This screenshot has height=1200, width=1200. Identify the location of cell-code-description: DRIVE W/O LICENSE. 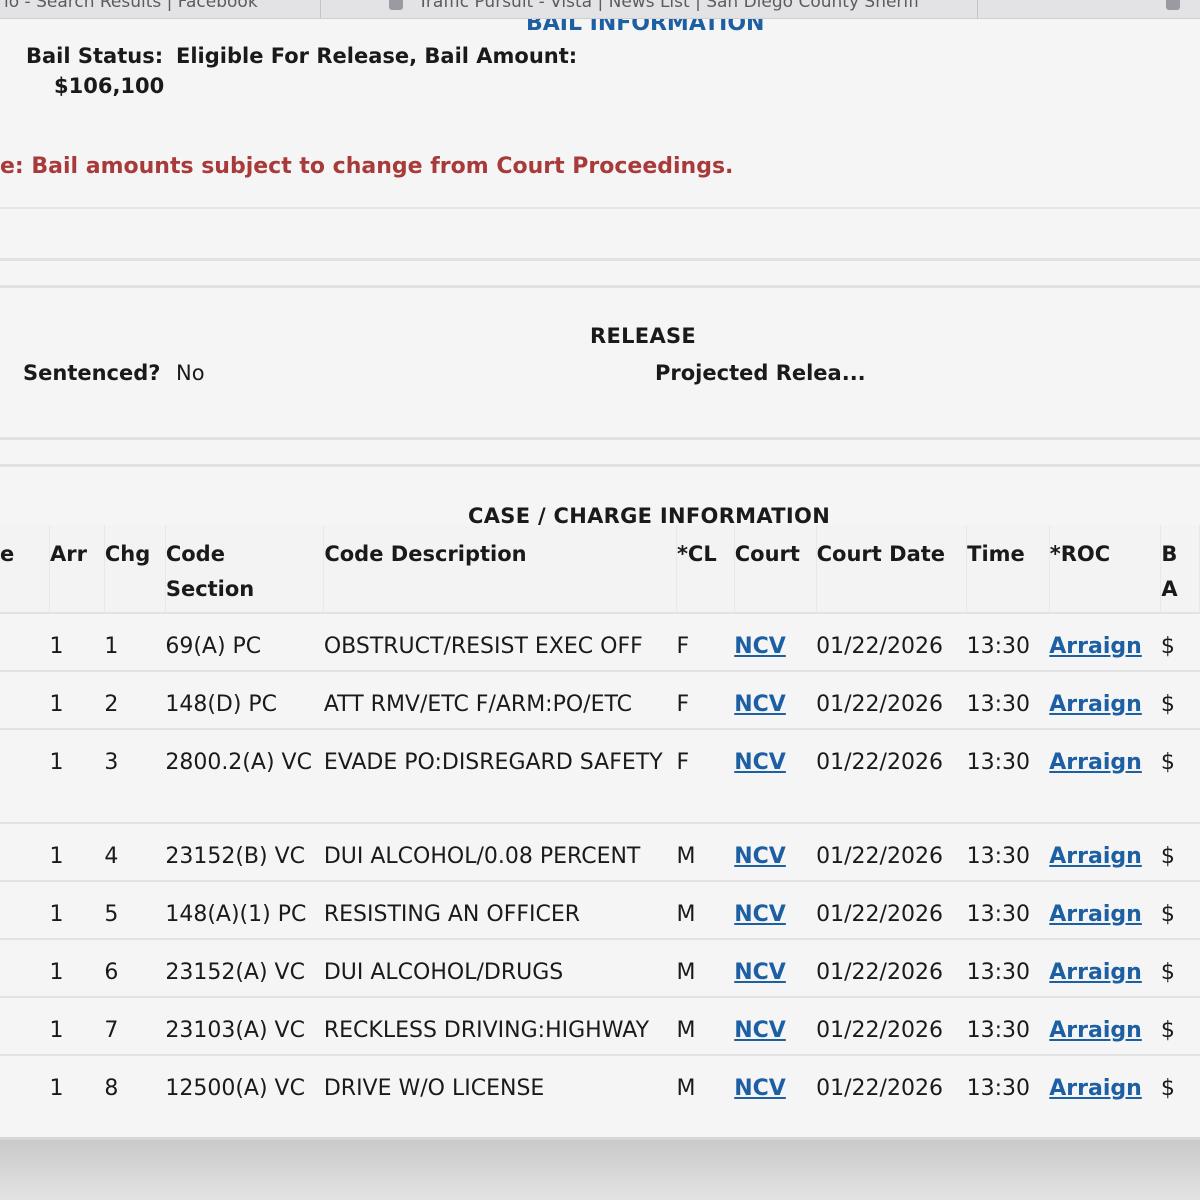
(500, 1083).